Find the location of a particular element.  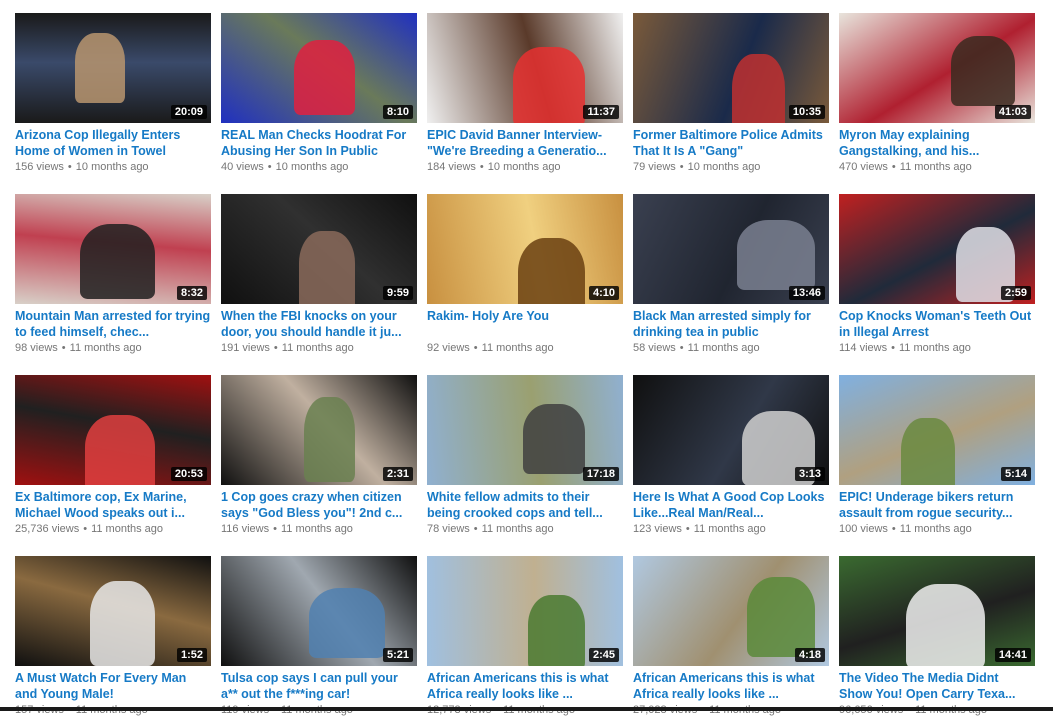

video-thumbnail: 3:13 is located at coordinates (731, 430).